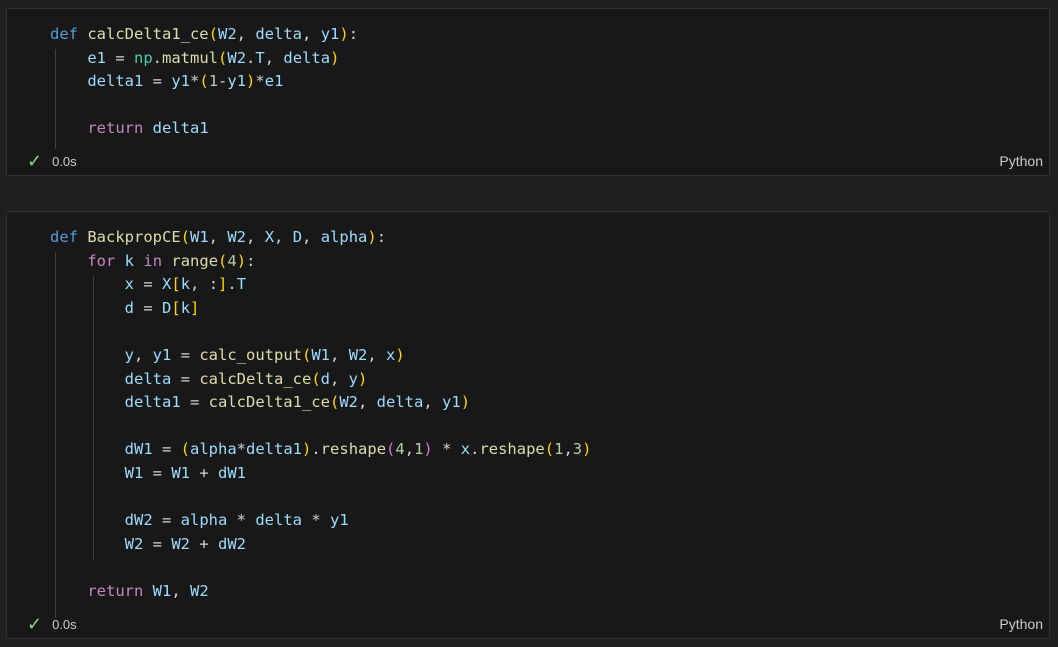 The image size is (1058, 647). Describe the element at coordinates (320, 356) in the screenshot. I see `code-line: y, y1 = calc_output(W1, W2, x)` at that location.